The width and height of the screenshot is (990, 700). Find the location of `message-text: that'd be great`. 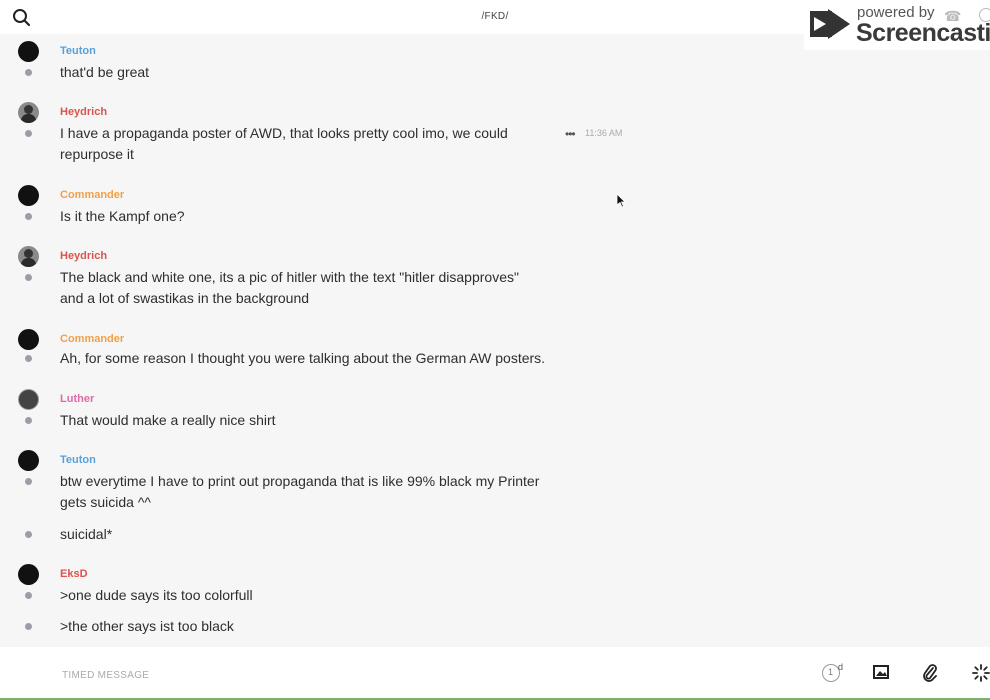

message-text: that'd be great is located at coordinates (105, 72).